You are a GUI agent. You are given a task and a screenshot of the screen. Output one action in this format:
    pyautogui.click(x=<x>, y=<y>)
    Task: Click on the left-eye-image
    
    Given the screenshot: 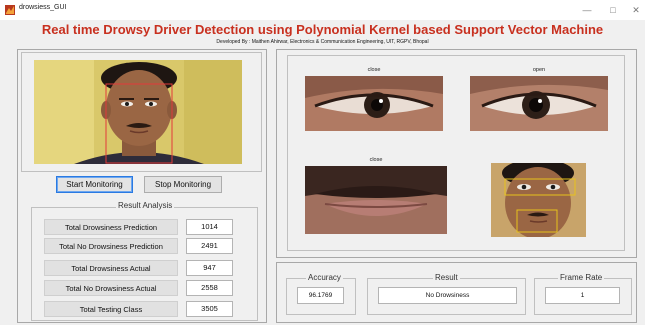 What is the action you would take?
    pyautogui.click(x=374, y=103)
    